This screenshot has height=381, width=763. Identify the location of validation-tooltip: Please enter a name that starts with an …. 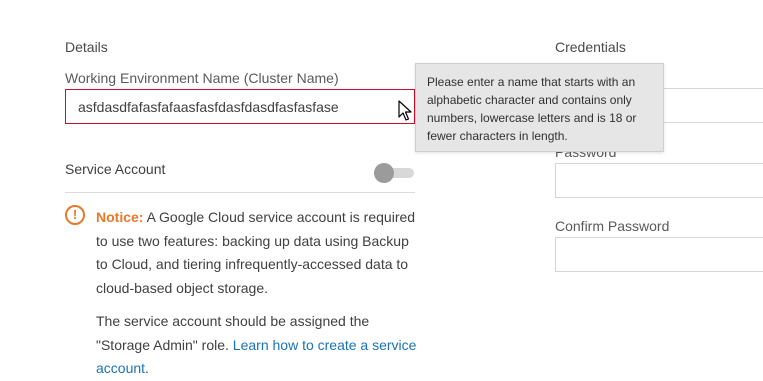
(539, 107).